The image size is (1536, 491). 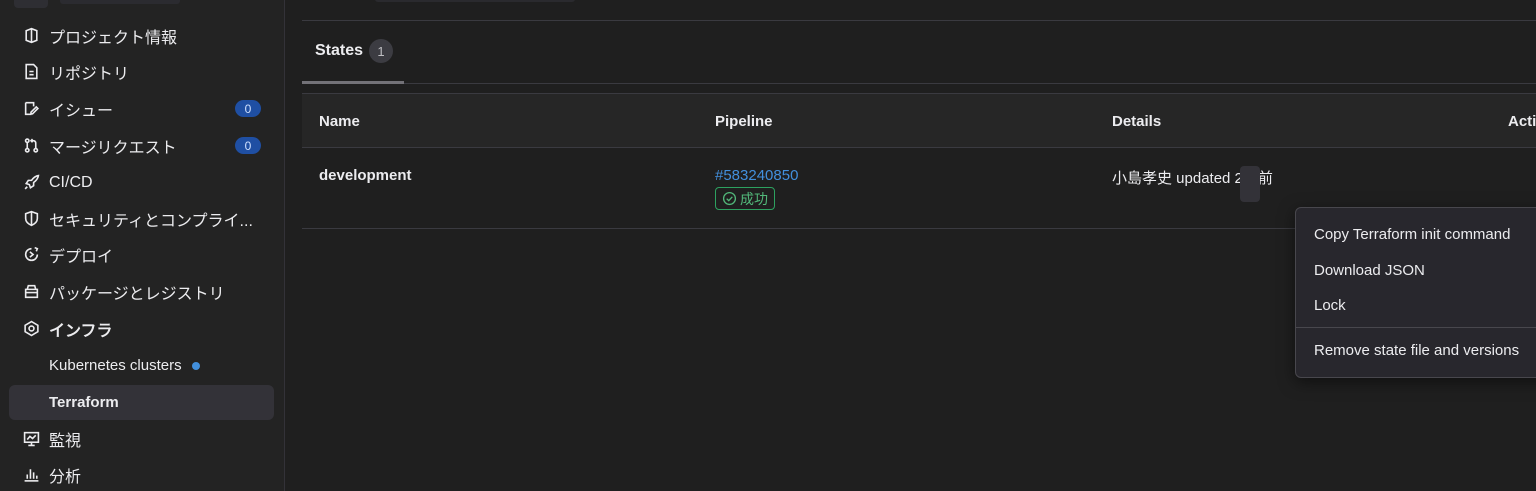 What do you see at coordinates (115, 365) in the screenshot?
I see `sidebar-item-label: Kubernetes clusters` at bounding box center [115, 365].